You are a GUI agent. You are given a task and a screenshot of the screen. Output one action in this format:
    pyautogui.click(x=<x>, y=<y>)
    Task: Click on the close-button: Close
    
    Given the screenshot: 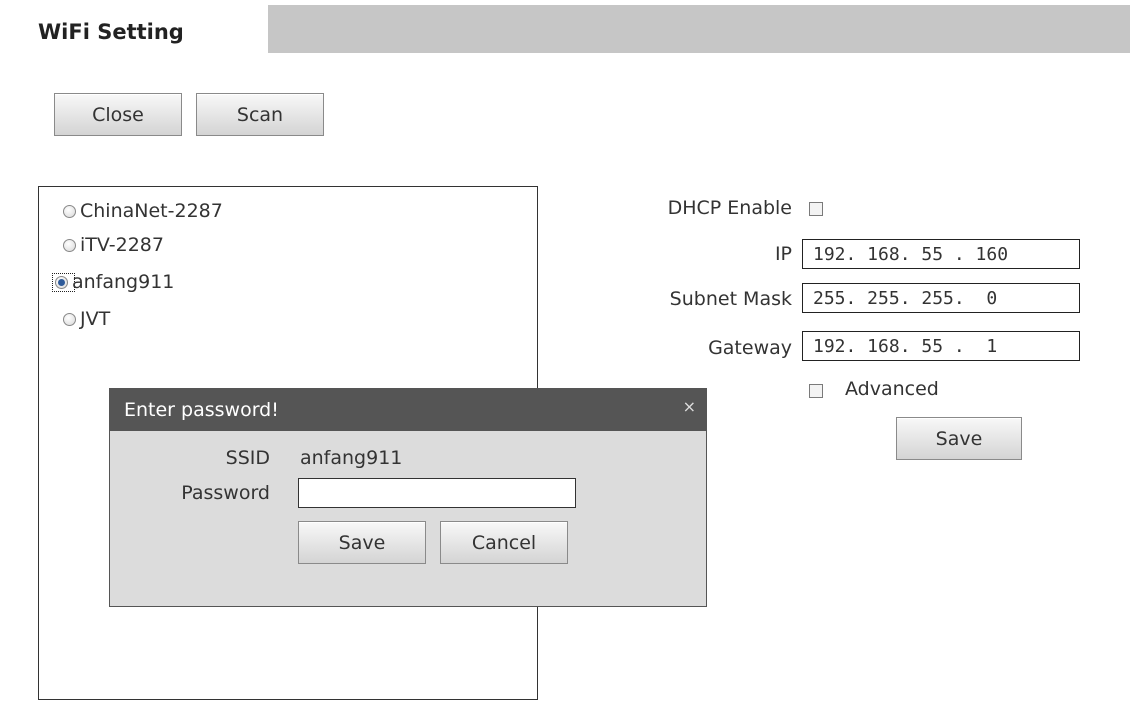 What is the action you would take?
    pyautogui.click(x=118, y=114)
    